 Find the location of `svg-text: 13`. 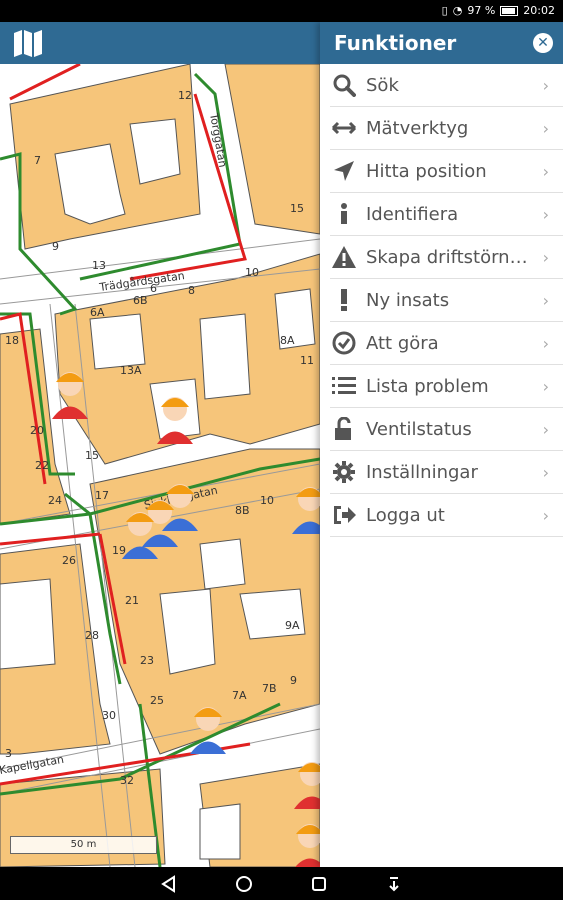

svg-text: 13 is located at coordinates (99, 265).